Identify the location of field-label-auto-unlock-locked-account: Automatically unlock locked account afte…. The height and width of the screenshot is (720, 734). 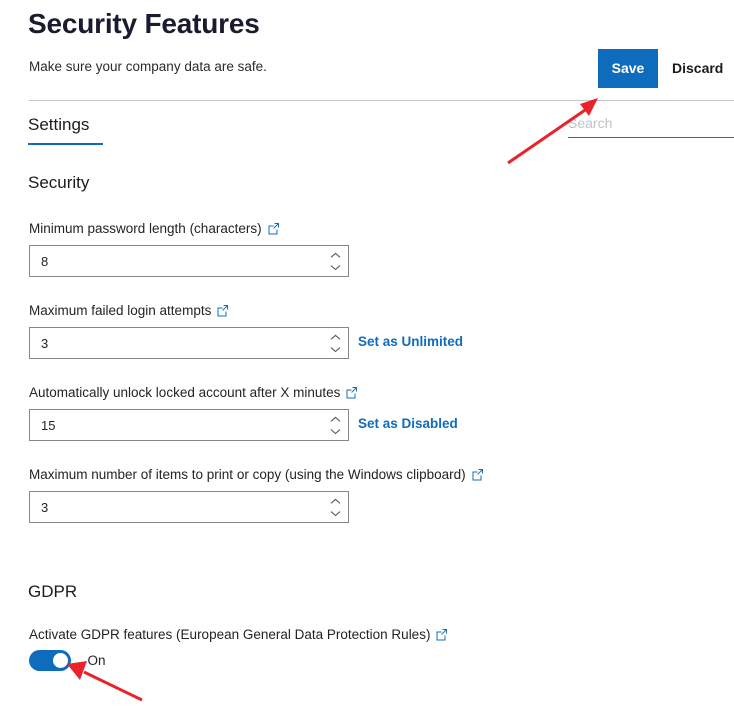
(193, 392).